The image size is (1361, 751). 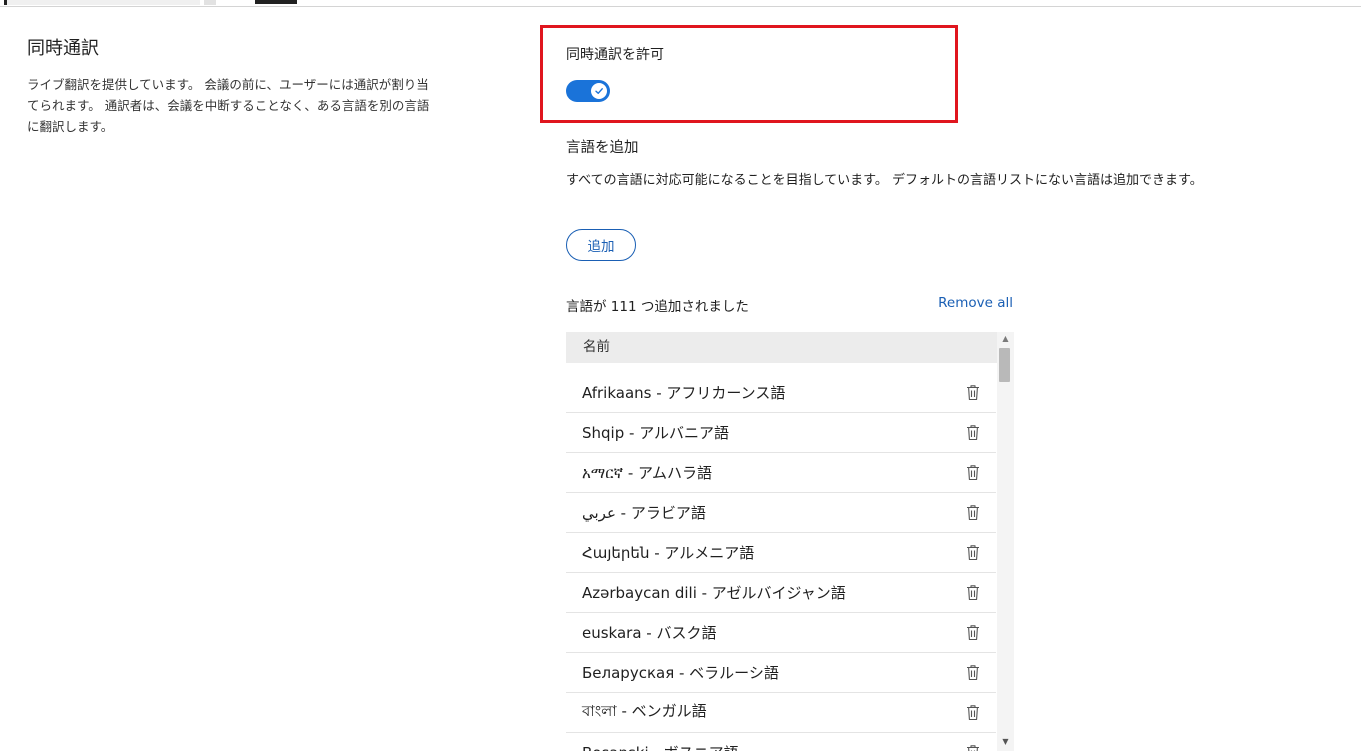 I want to click on allow-interpretation-toggle, so click(x=588, y=91).